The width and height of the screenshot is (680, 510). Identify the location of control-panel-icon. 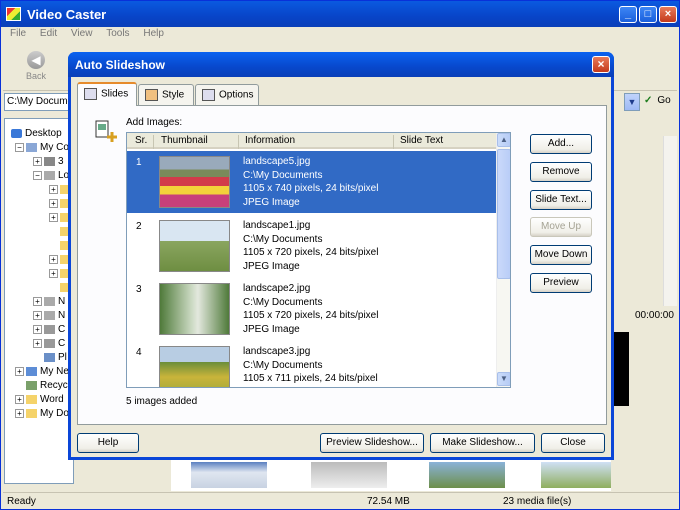
(49, 357).